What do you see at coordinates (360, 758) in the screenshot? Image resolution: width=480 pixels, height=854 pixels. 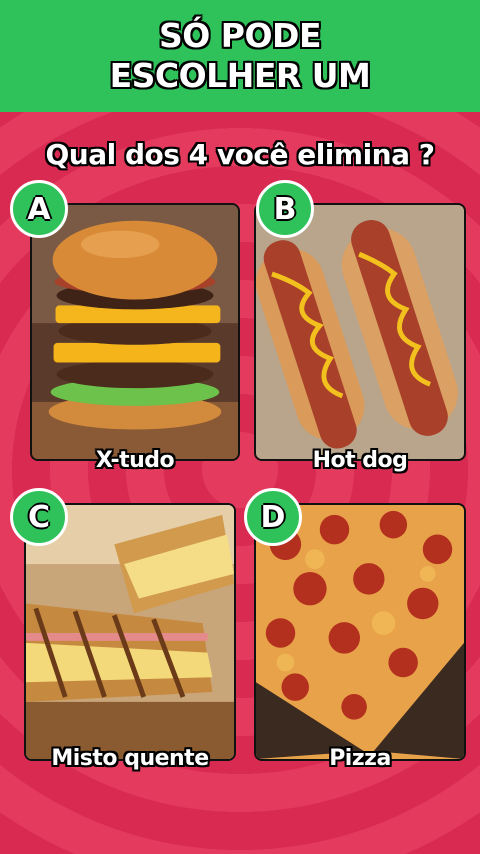 I see `option-d-label: Pizza` at bounding box center [360, 758].